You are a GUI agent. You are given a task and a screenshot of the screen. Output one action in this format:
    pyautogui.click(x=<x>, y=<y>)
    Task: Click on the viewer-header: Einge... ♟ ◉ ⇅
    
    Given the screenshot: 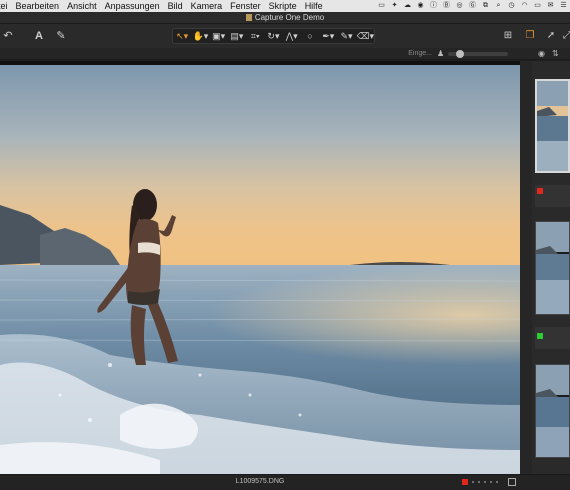 What is the action you would take?
    pyautogui.click(x=285, y=54)
    